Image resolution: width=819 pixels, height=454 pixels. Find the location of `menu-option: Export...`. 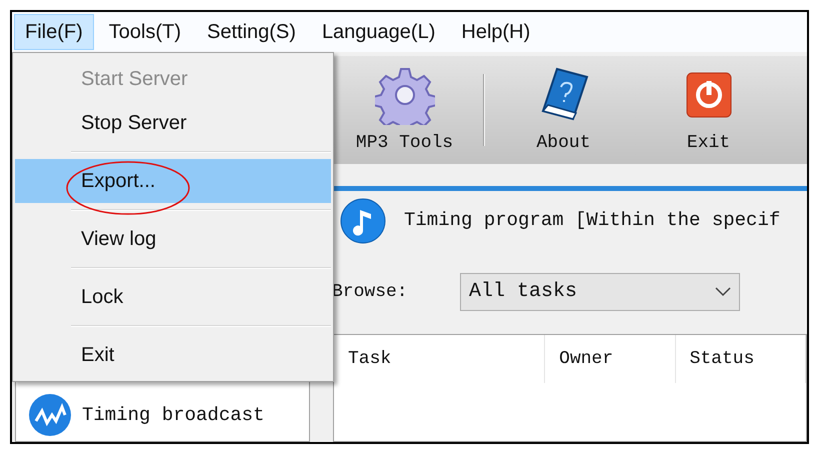

menu-option: Export... is located at coordinates (173, 181).